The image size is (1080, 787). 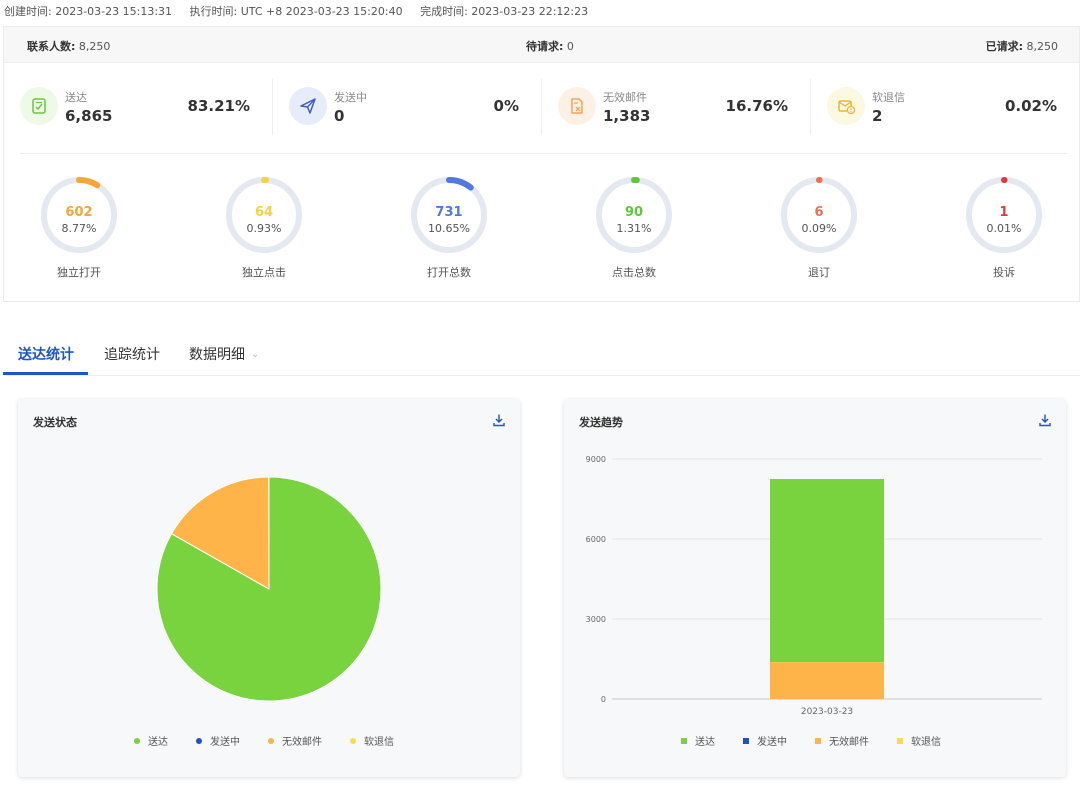 I want to click on ring-percent: 8.77%, so click(x=79, y=228).